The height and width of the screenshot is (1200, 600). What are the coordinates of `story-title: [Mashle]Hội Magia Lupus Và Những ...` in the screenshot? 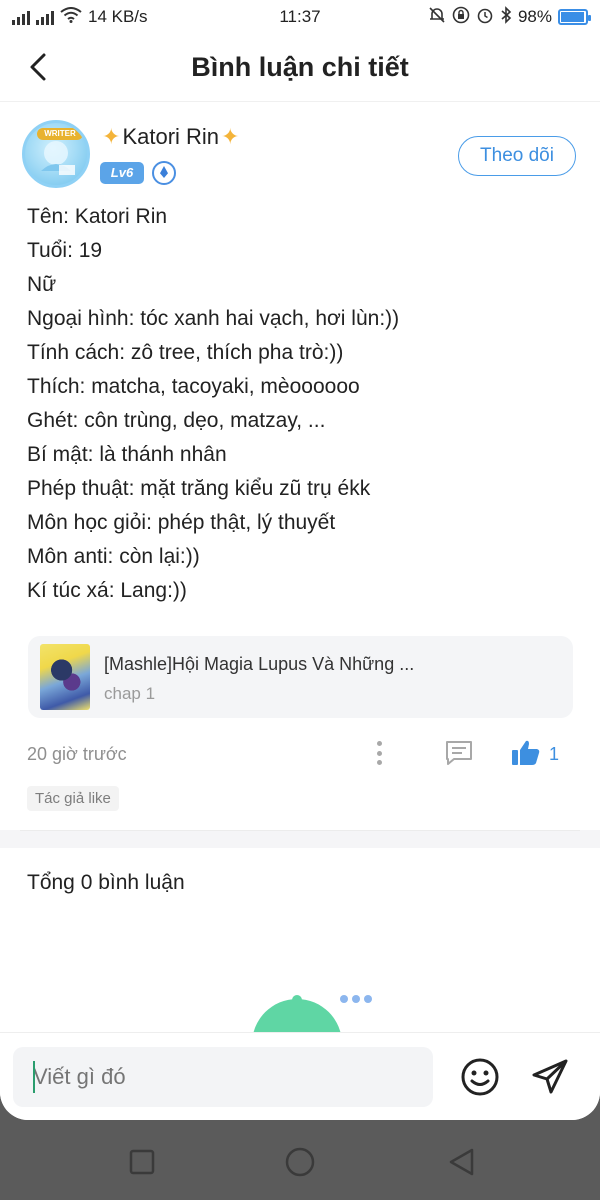 It's located at (259, 664).